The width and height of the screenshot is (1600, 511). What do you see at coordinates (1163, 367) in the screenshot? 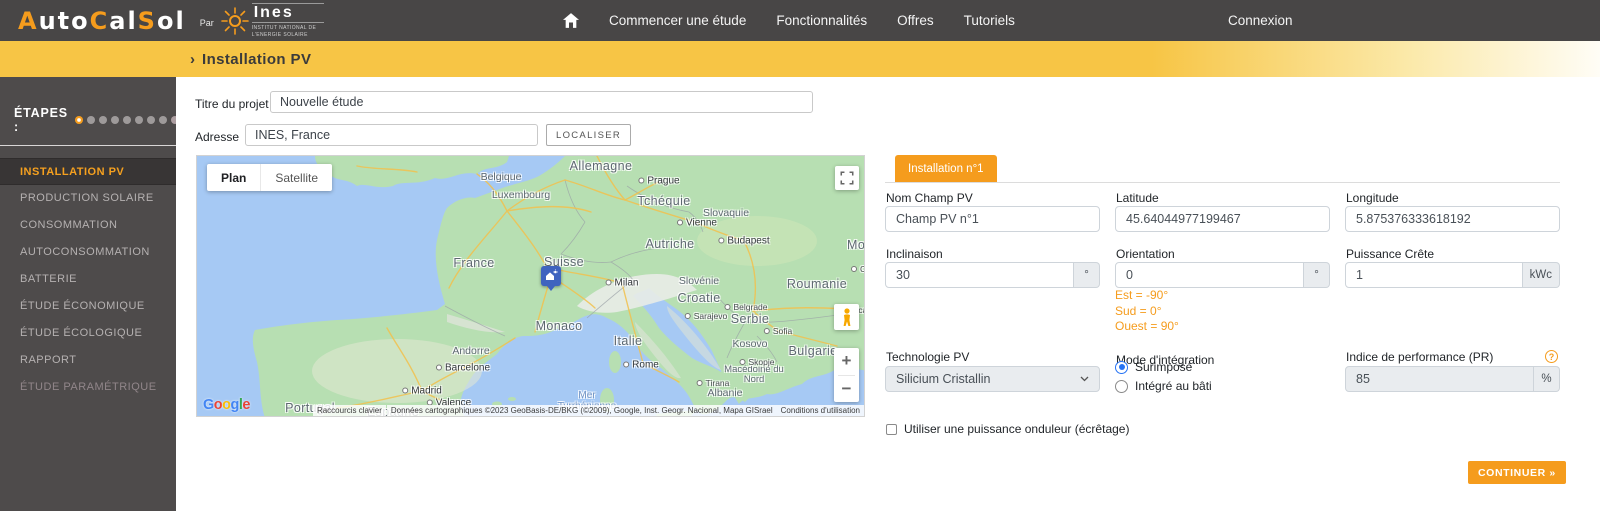
I see `integration-option-surimposé: Surimposé` at bounding box center [1163, 367].